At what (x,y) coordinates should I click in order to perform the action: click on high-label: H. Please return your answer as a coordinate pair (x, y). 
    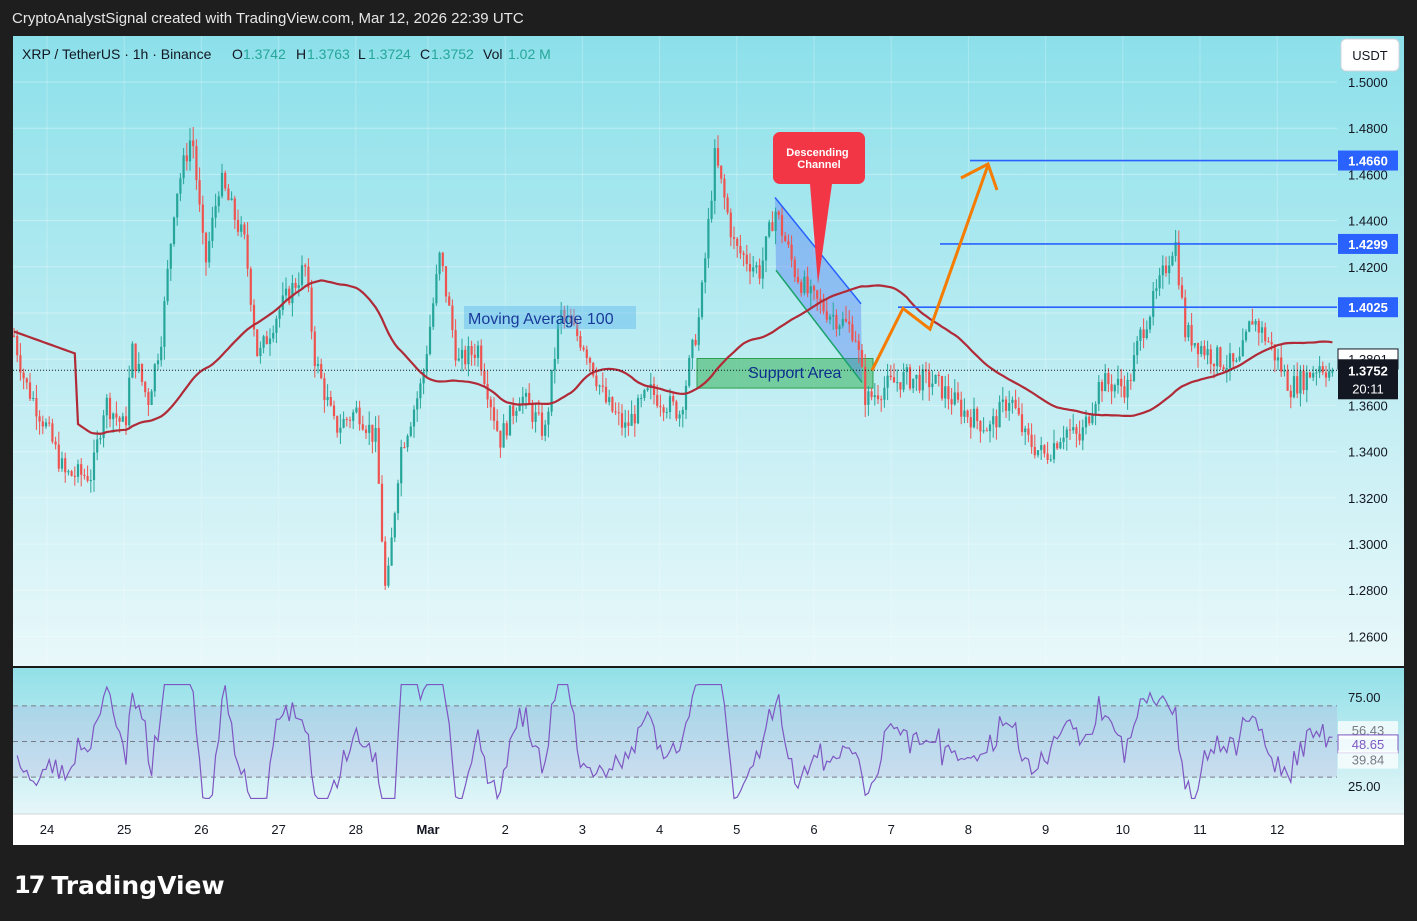
    Looking at the image, I should click on (301, 54).